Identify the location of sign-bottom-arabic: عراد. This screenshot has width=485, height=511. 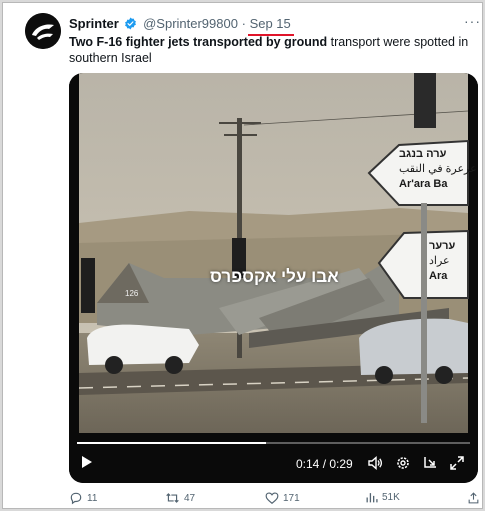
(439, 261).